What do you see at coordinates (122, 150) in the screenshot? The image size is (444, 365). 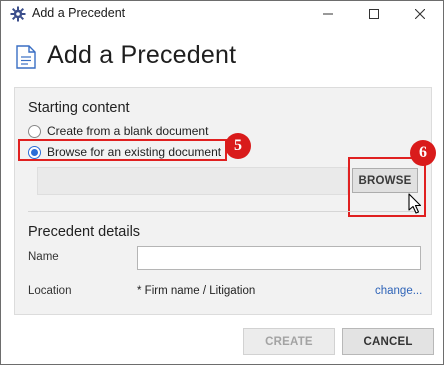 I see `callout-highlight-radio` at bounding box center [122, 150].